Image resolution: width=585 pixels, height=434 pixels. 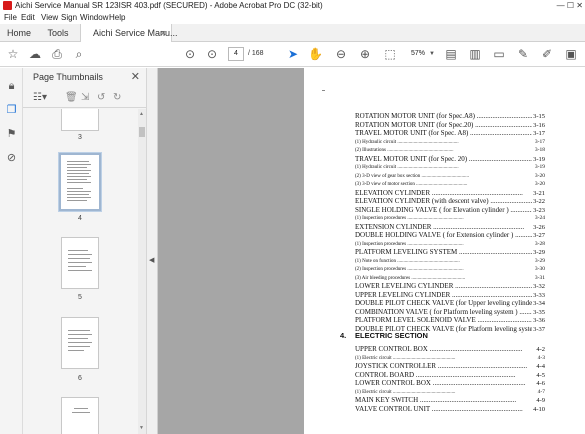 What do you see at coordinates (40, 98) in the screenshot?
I see `options-menu-icon: ☷▾` at bounding box center [40, 98].